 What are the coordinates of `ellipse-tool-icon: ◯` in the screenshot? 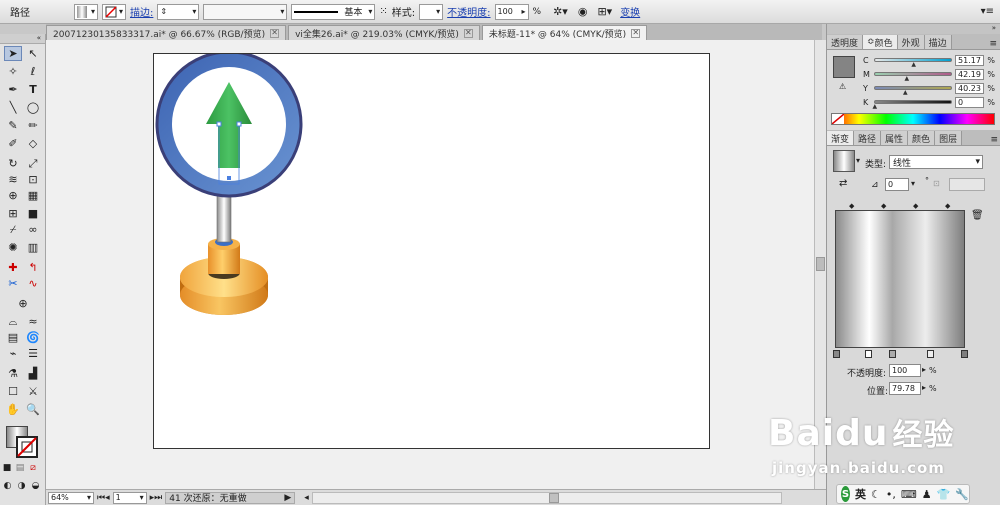 It's located at (33, 107).